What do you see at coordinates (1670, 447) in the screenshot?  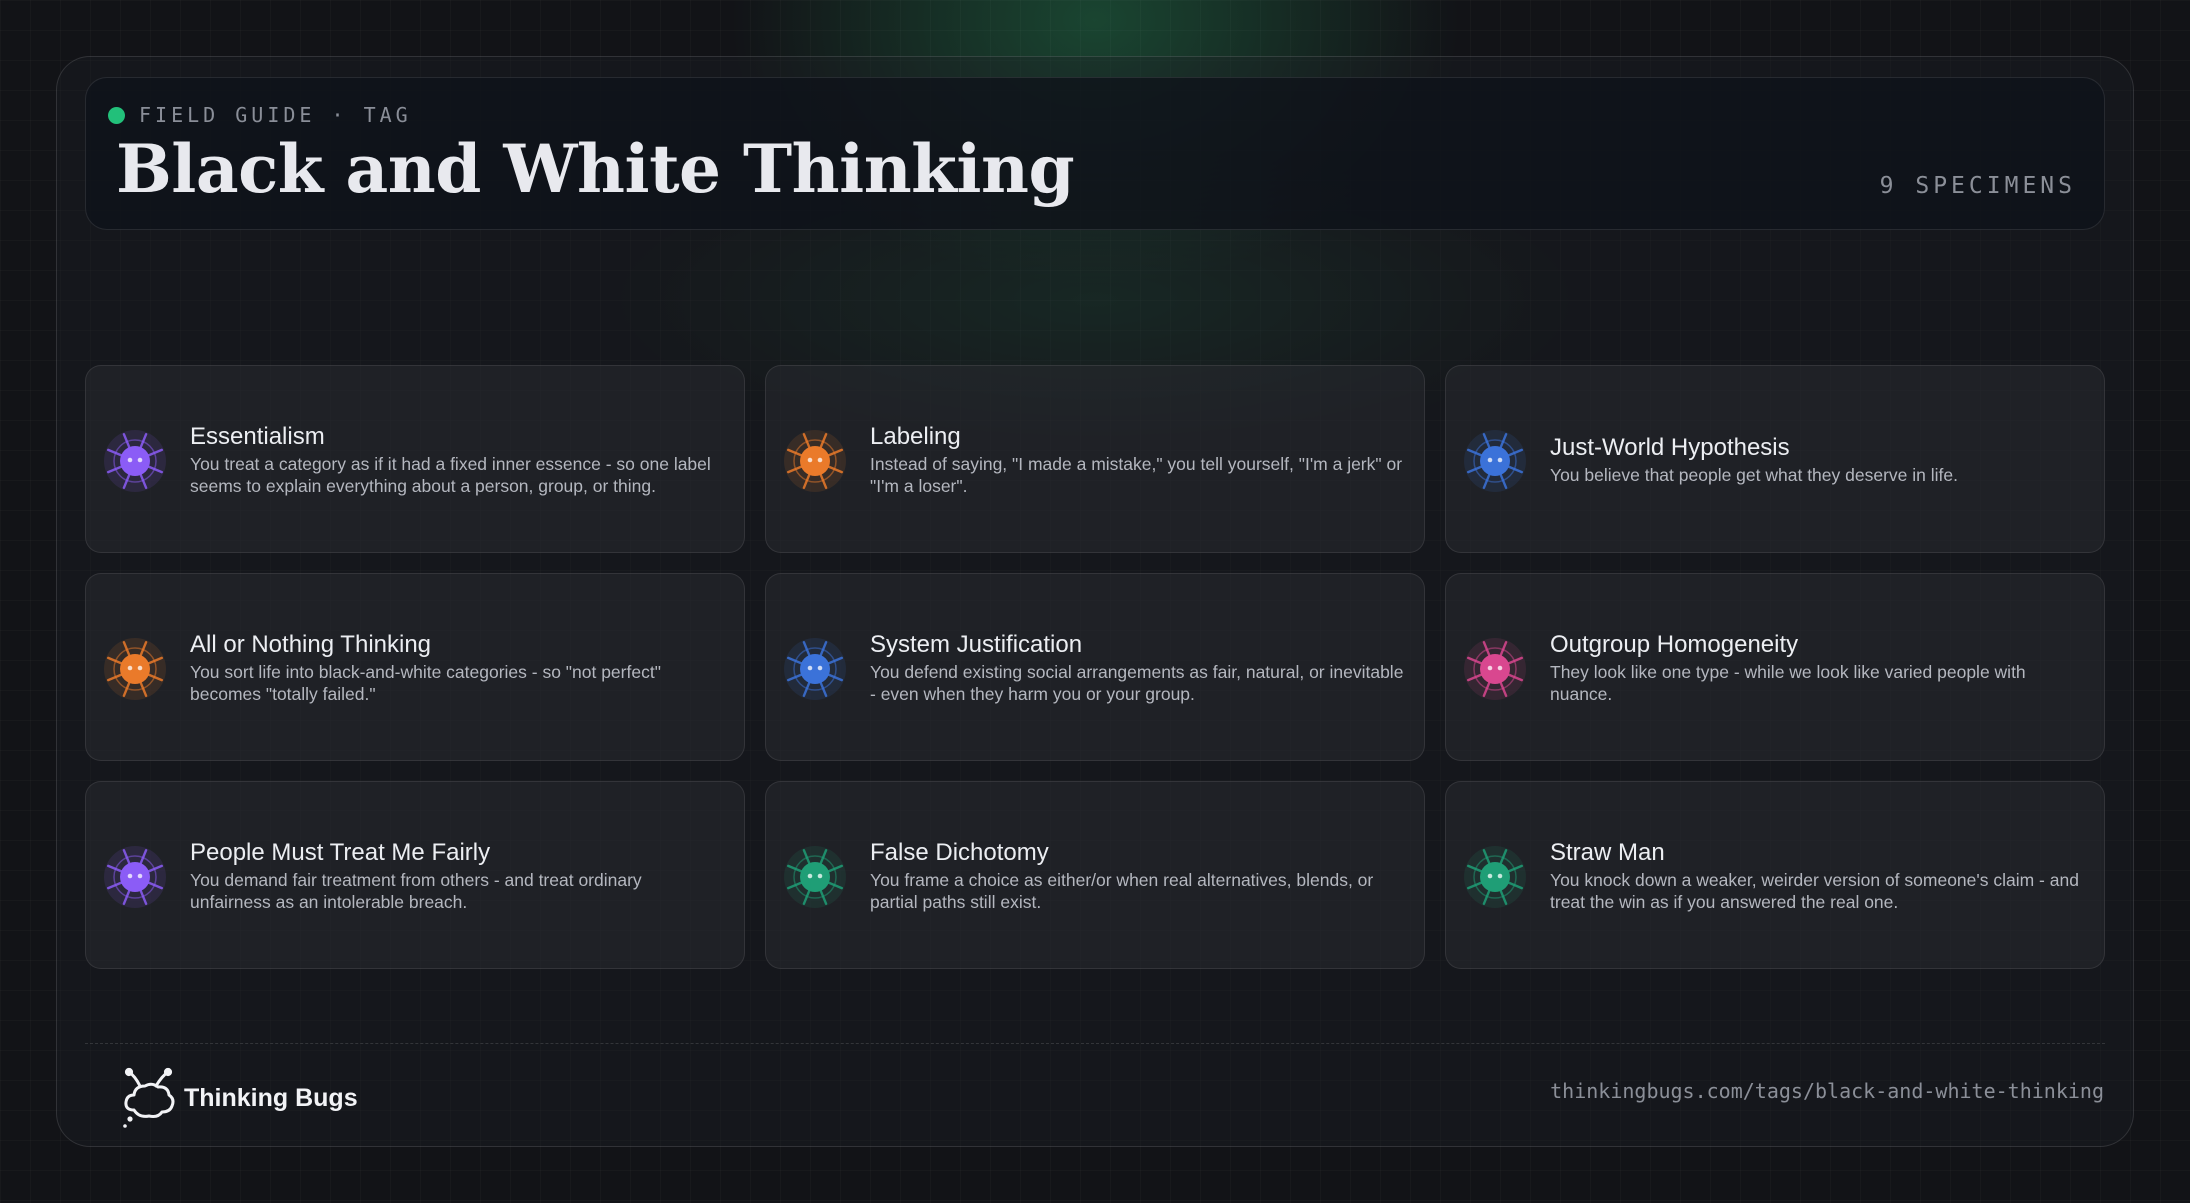 I see `card-title: Just-World Hypothesis` at bounding box center [1670, 447].